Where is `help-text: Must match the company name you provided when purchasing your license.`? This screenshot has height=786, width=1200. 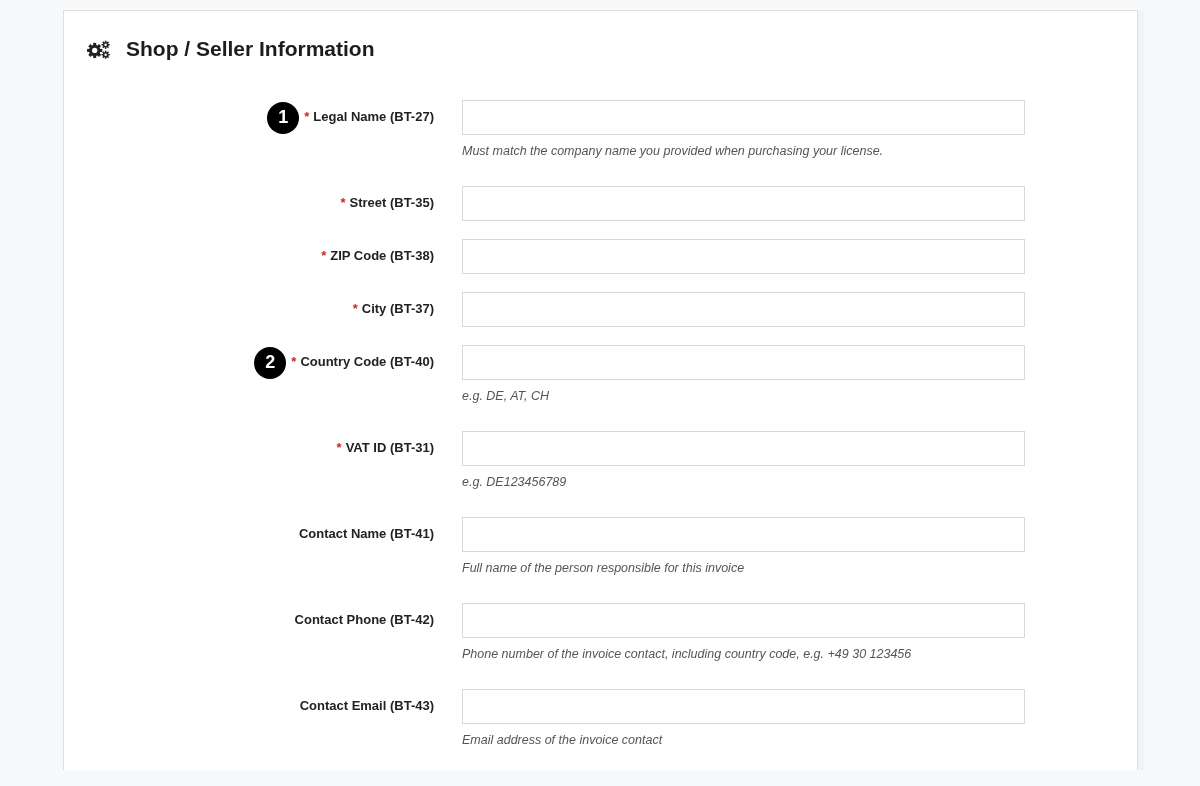
help-text: Must match the company name you provided when purchasing your license. is located at coordinates (673, 151).